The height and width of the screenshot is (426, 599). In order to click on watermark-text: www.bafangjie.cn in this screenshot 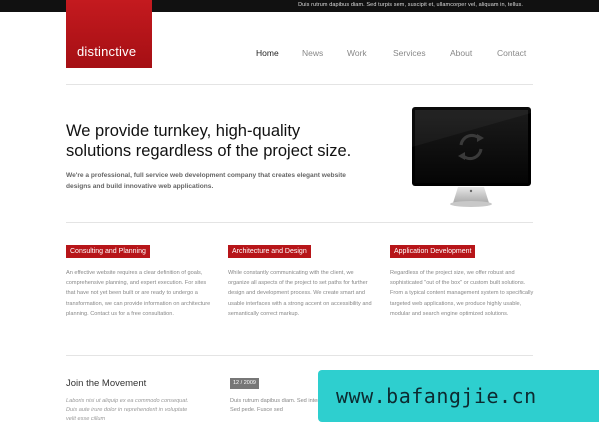, I will do `click(436, 396)`.